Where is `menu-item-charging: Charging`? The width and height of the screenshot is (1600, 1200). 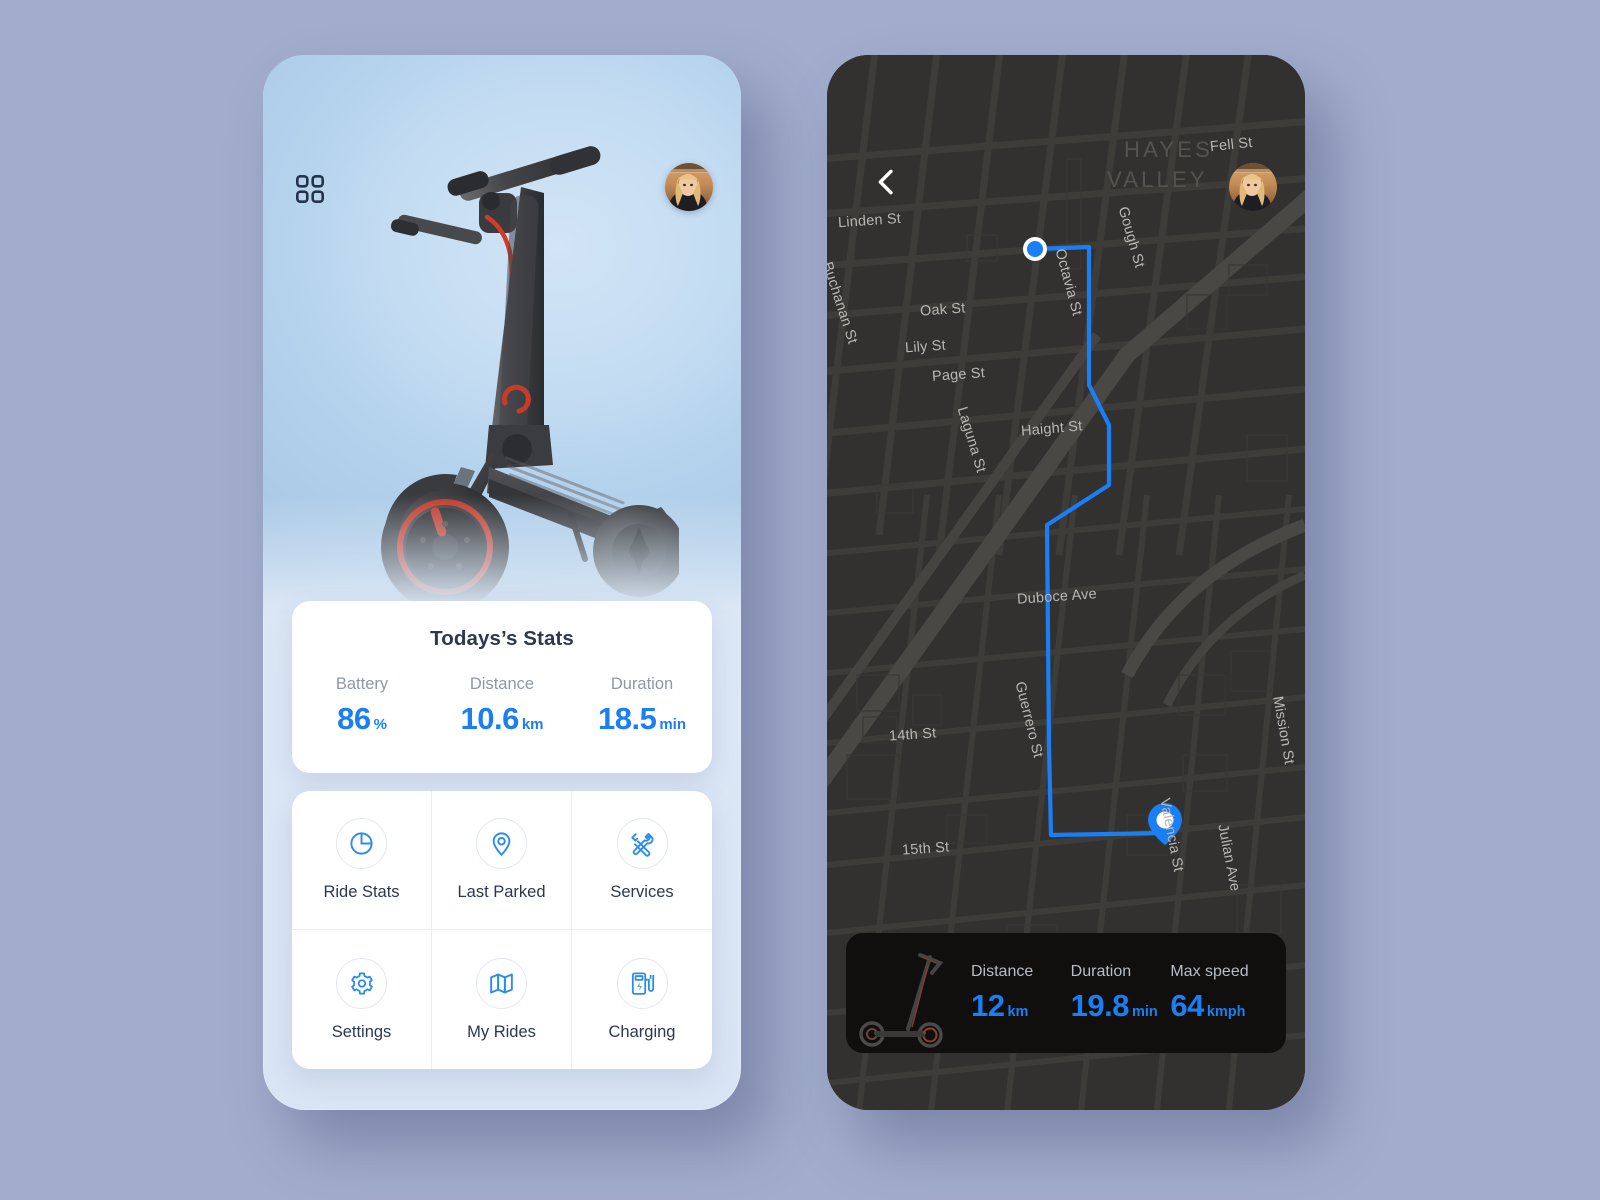
menu-item-charging: Charging is located at coordinates (642, 999).